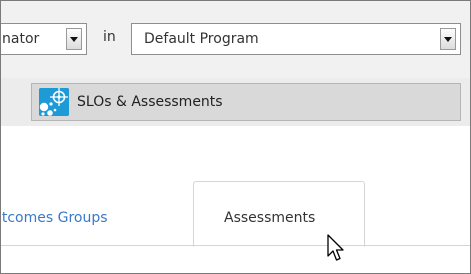  What do you see at coordinates (54, 102) in the screenshot?
I see `bubbles-target-icon` at bounding box center [54, 102].